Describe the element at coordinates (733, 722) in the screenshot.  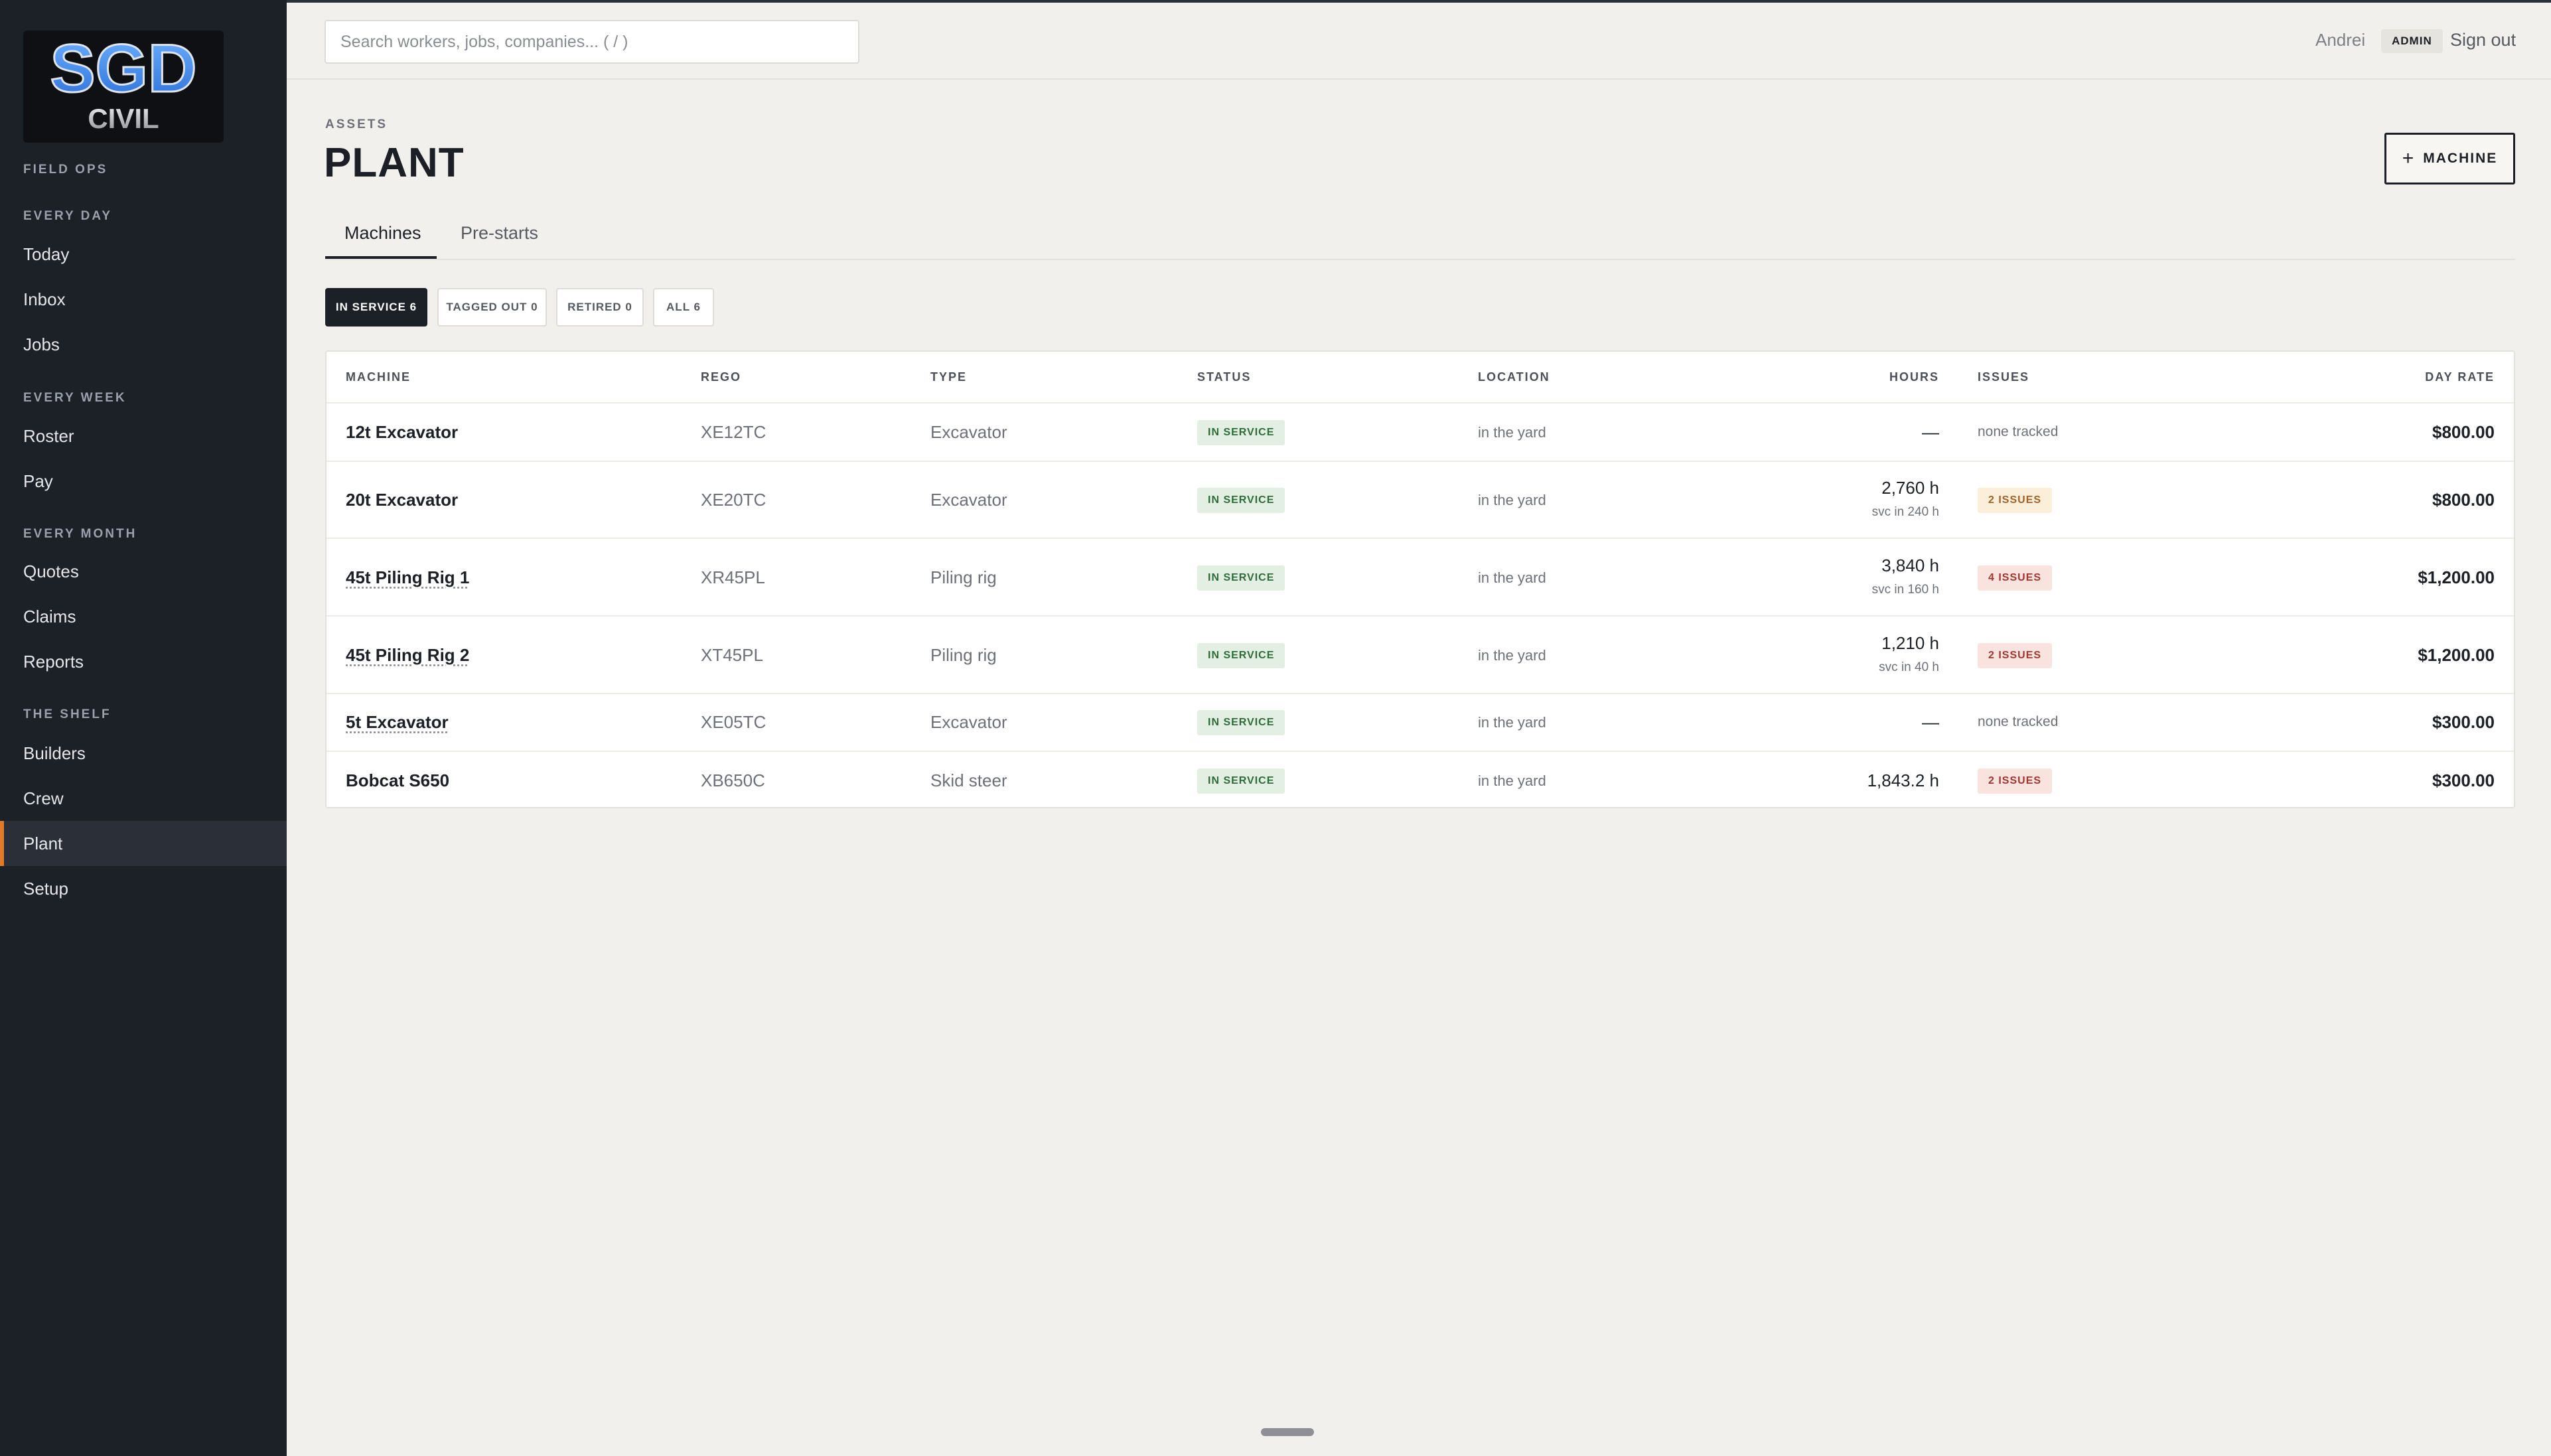
I see `machine-rego: XE05TC` at that location.